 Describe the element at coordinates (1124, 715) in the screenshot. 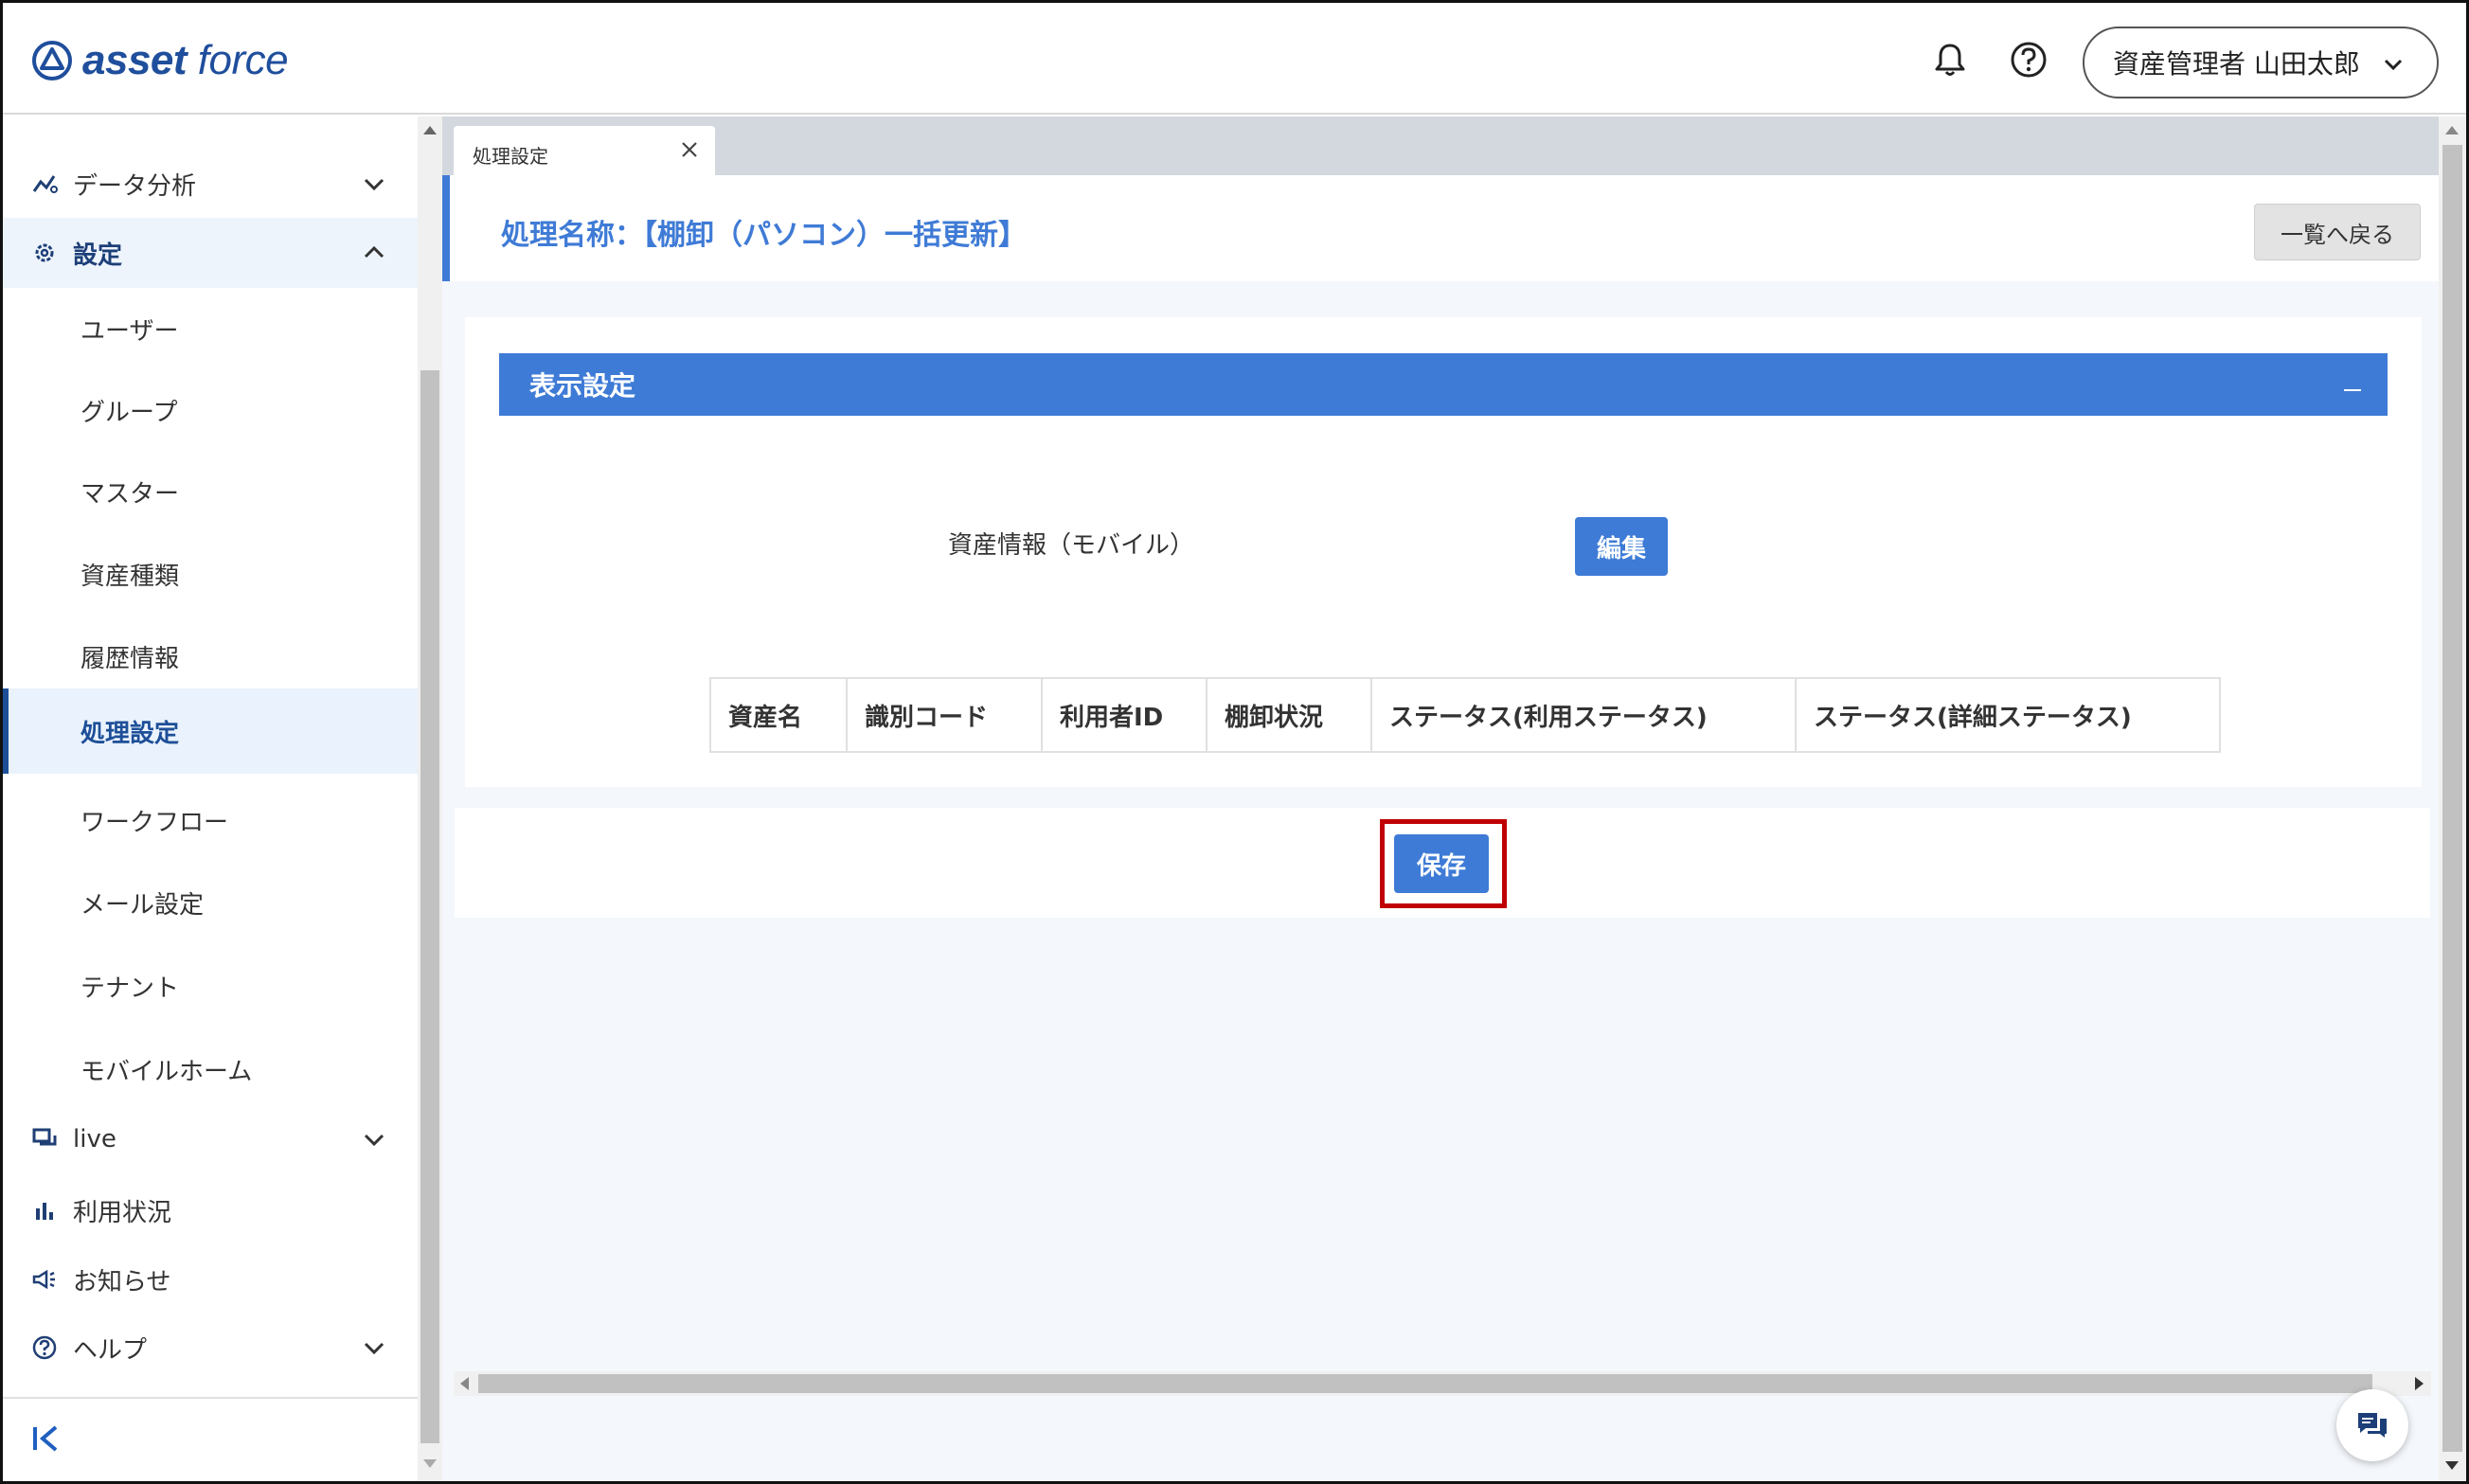

I see `column-header: 利用者ID` at that location.